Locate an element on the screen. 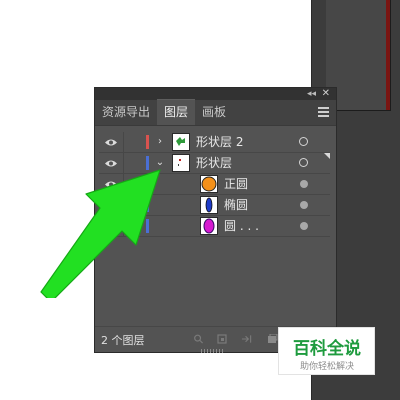  sublayer-icon is located at coordinates (222, 339).